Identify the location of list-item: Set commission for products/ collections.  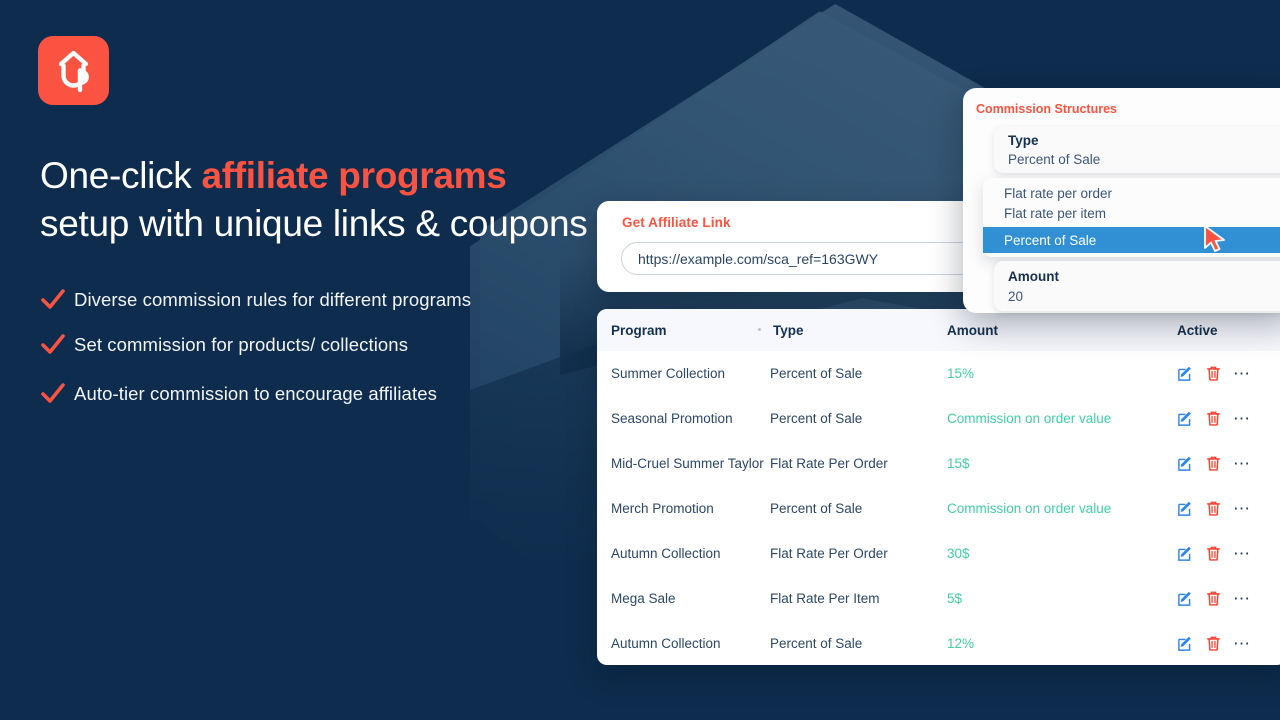
(224, 344).